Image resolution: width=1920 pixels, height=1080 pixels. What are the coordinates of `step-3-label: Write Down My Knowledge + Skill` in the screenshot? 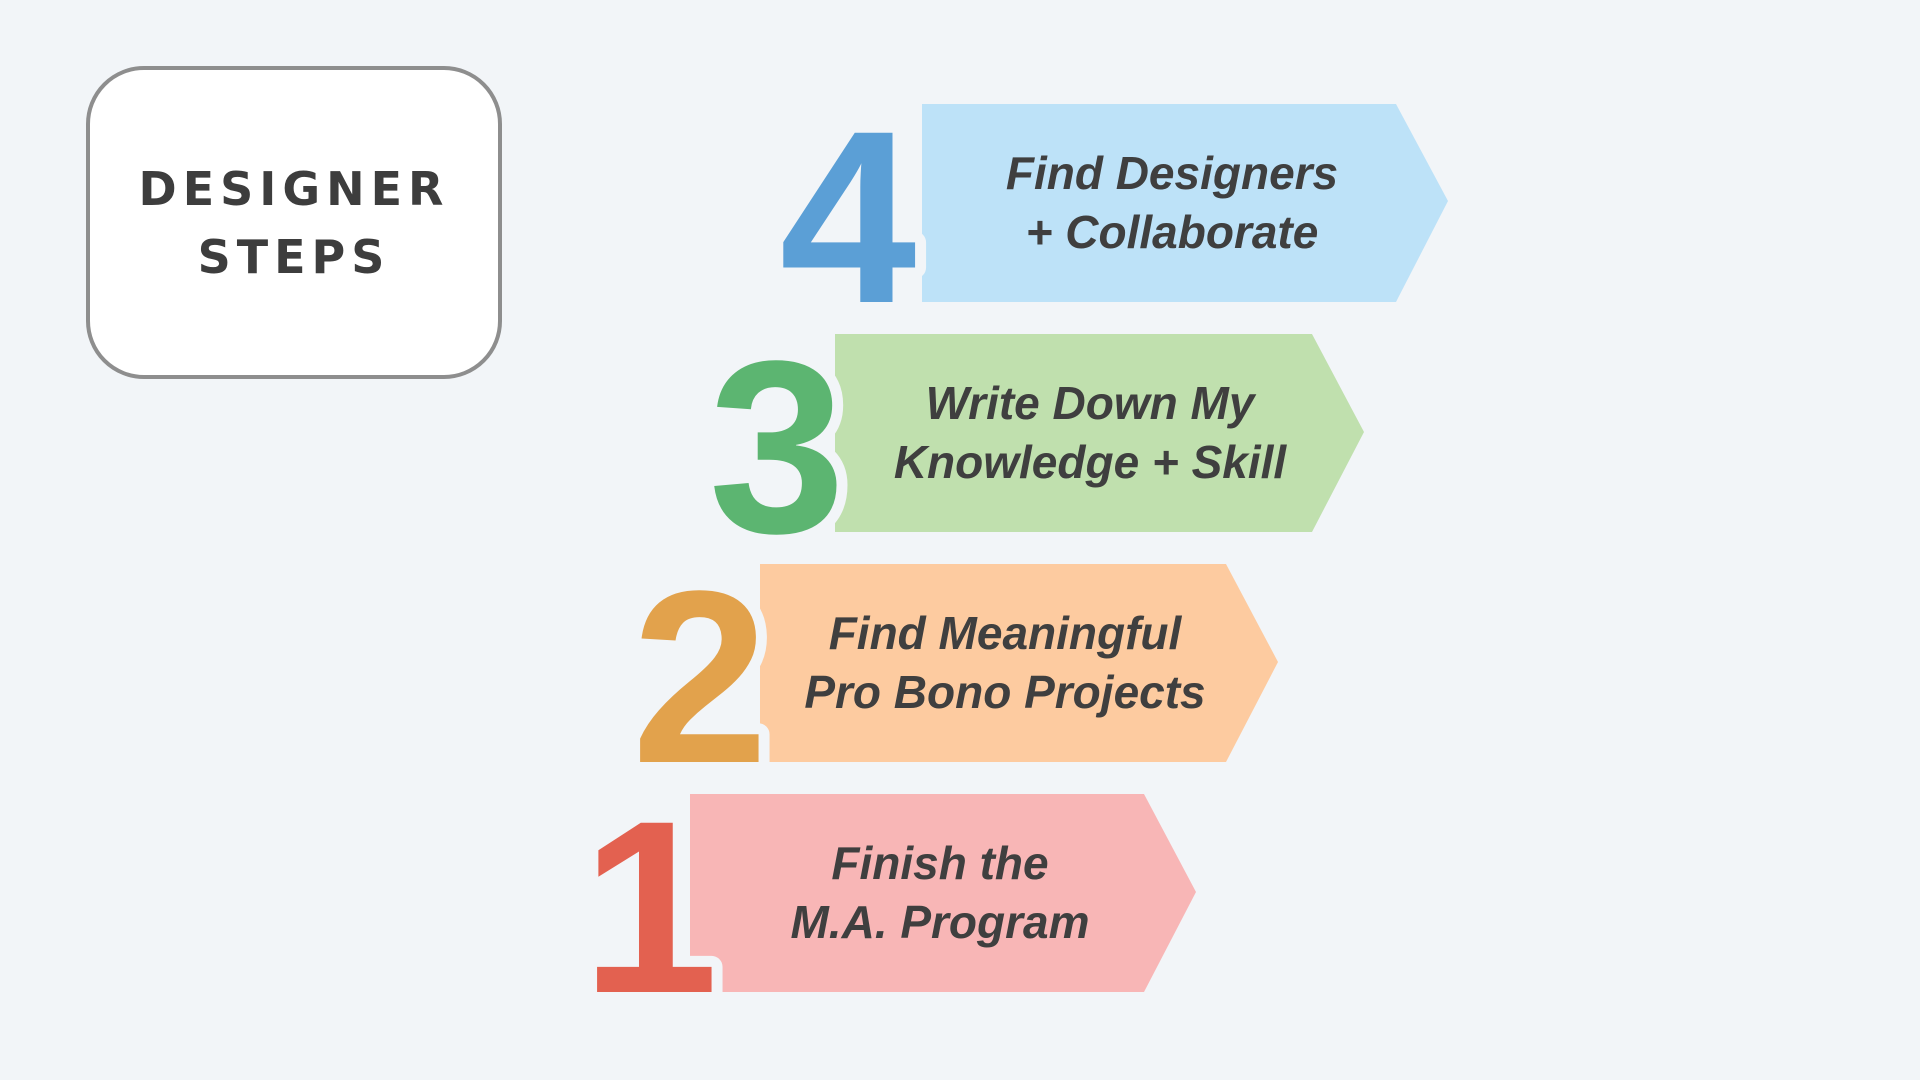 It's located at (1090, 433).